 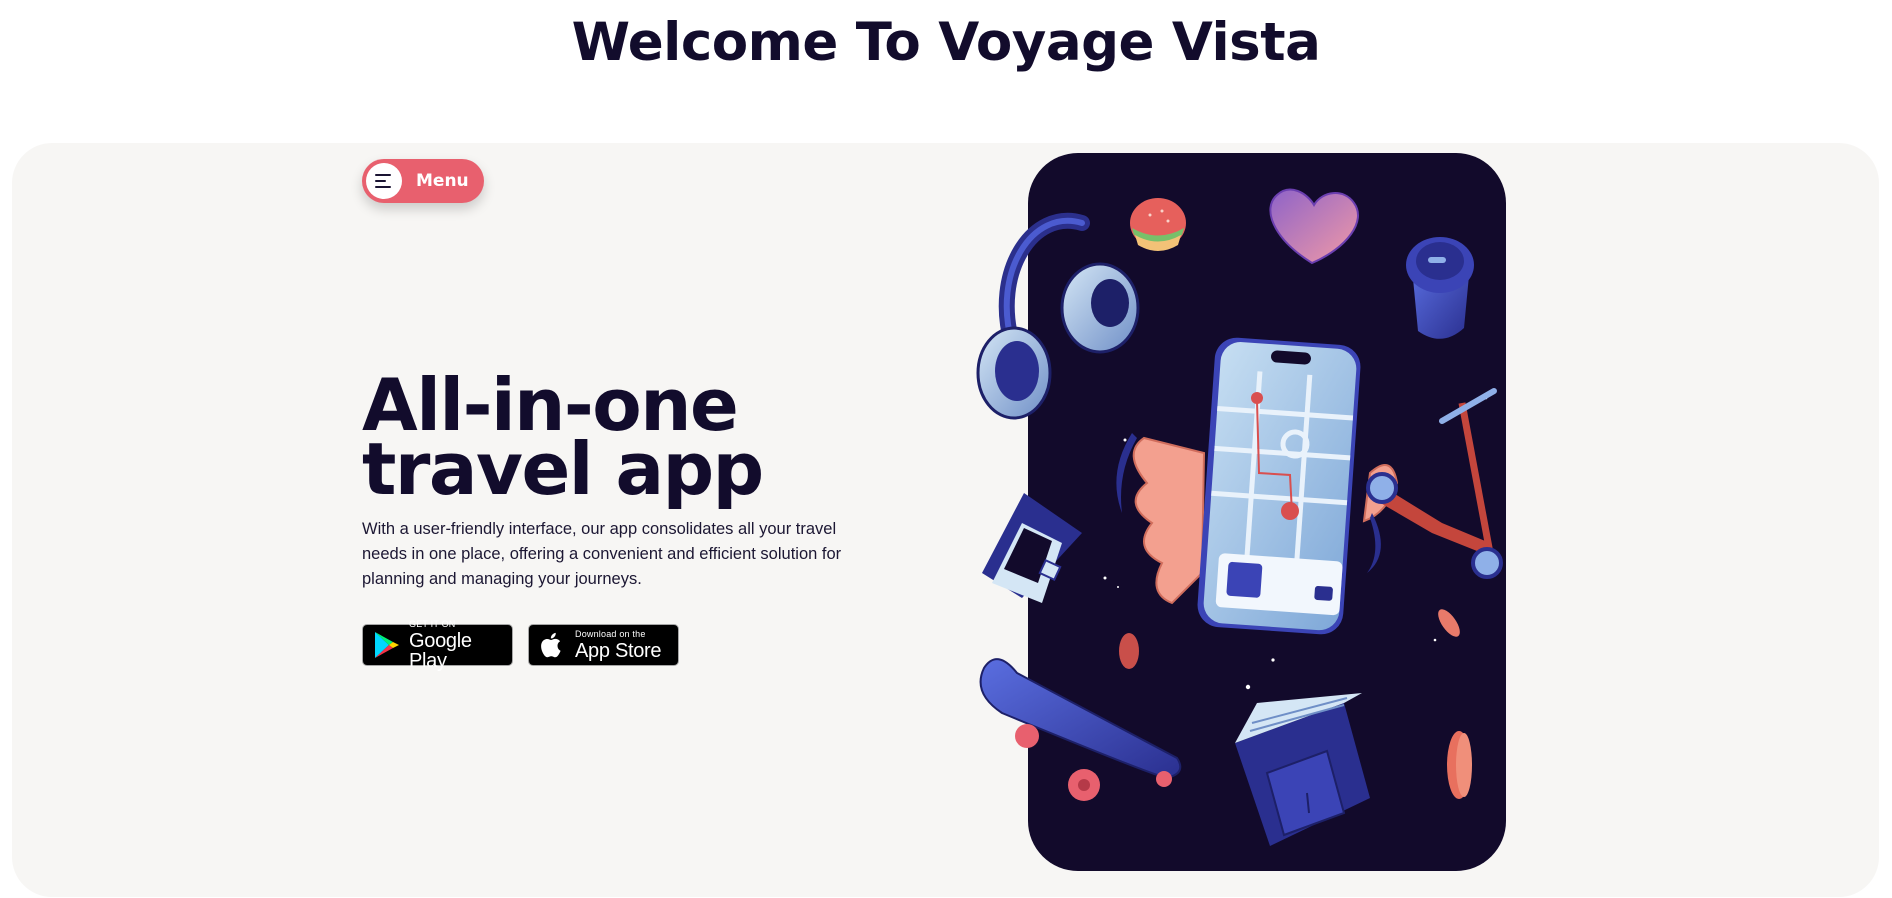 What do you see at coordinates (1158, 224) in the screenshot?
I see `burger-icon` at bounding box center [1158, 224].